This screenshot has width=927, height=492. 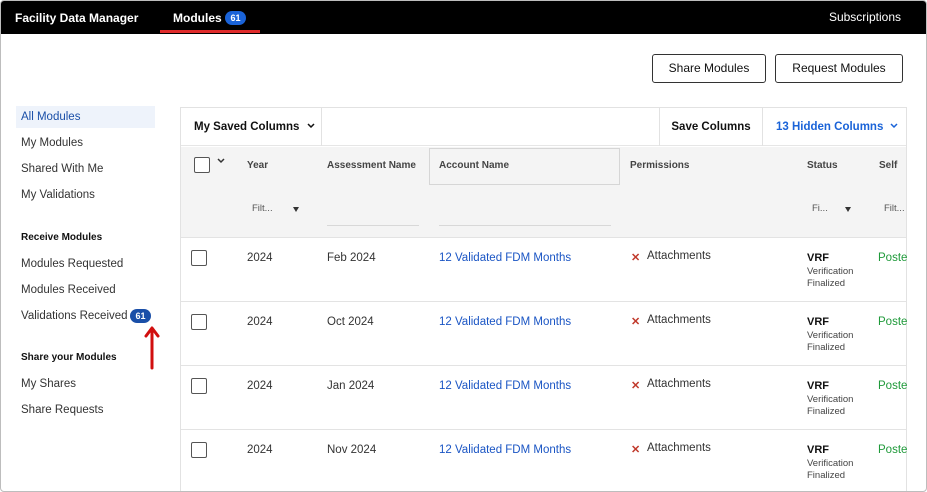 What do you see at coordinates (296, 209) in the screenshot?
I see `year-filter-caret-icon` at bounding box center [296, 209].